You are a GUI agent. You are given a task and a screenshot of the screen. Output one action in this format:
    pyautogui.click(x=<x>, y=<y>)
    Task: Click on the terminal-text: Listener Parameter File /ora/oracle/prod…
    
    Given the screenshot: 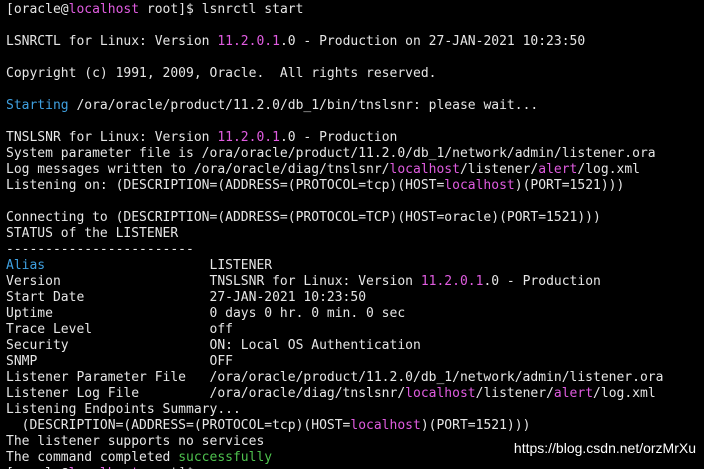 What is the action you would take?
    pyautogui.click(x=335, y=377)
    